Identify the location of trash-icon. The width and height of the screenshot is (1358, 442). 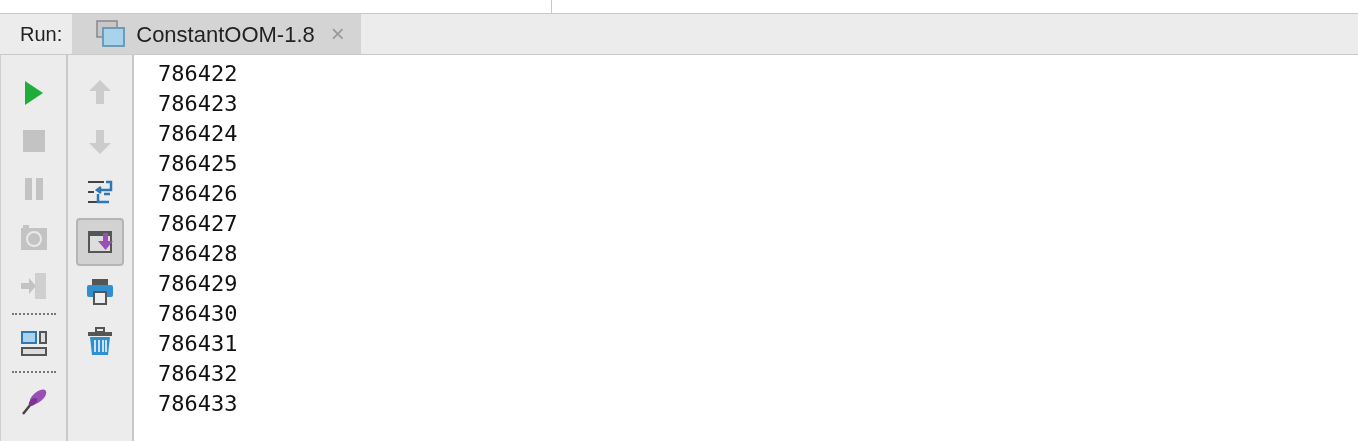
(100, 342).